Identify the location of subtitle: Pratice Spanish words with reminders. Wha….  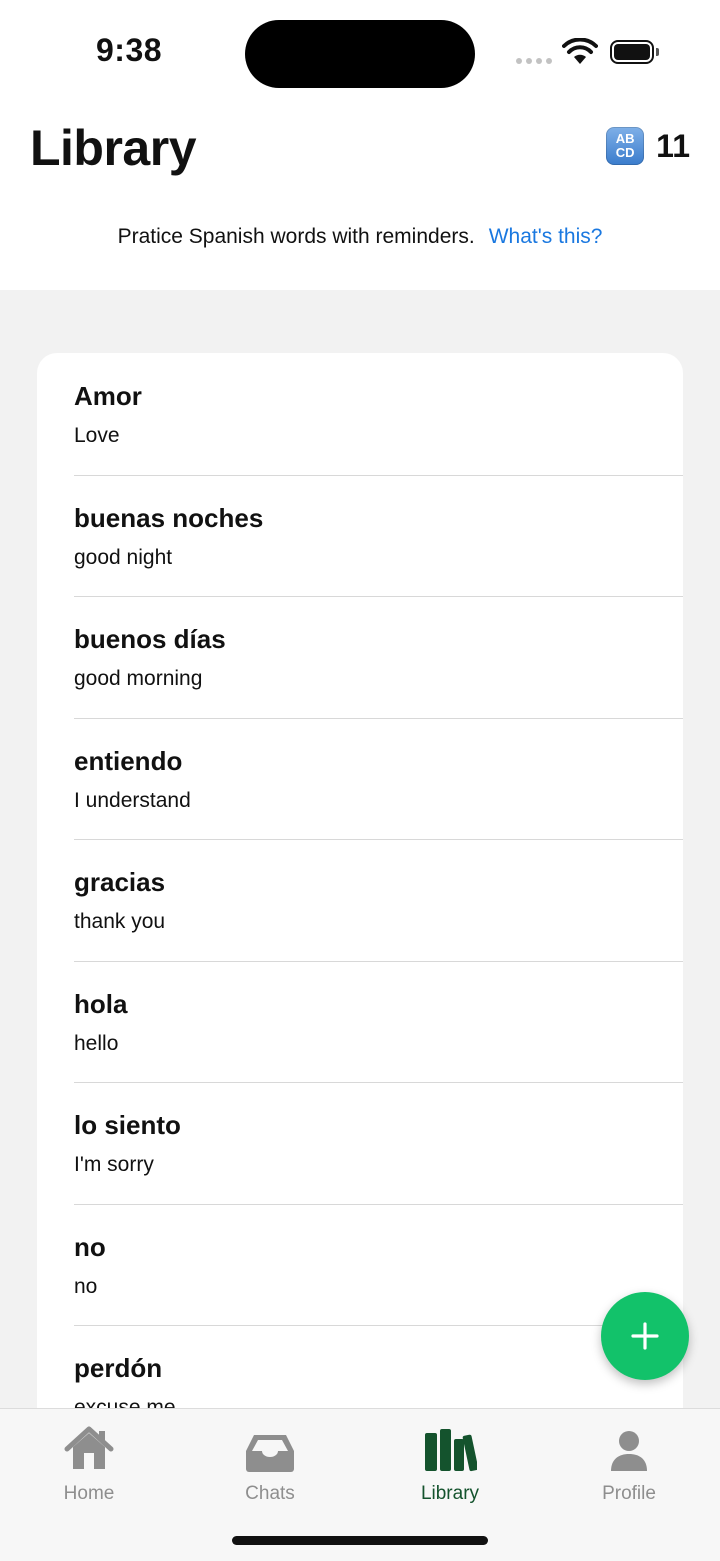
(360, 237).